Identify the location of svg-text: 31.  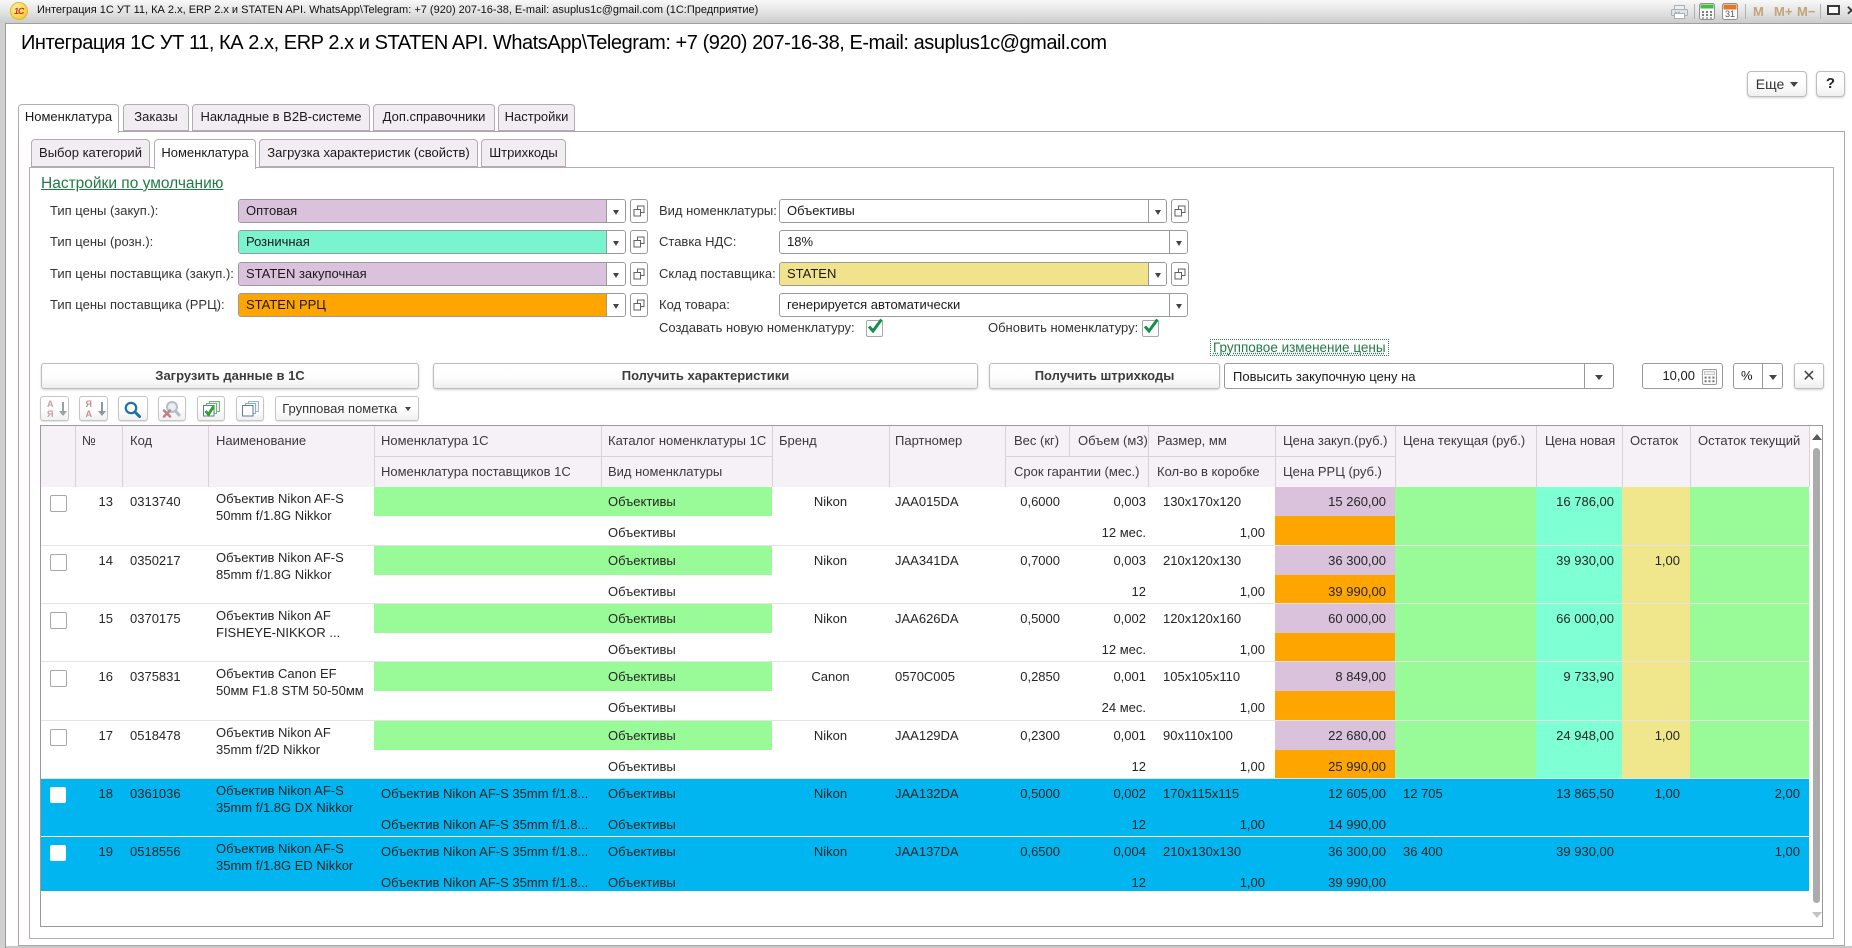
(1730, 14).